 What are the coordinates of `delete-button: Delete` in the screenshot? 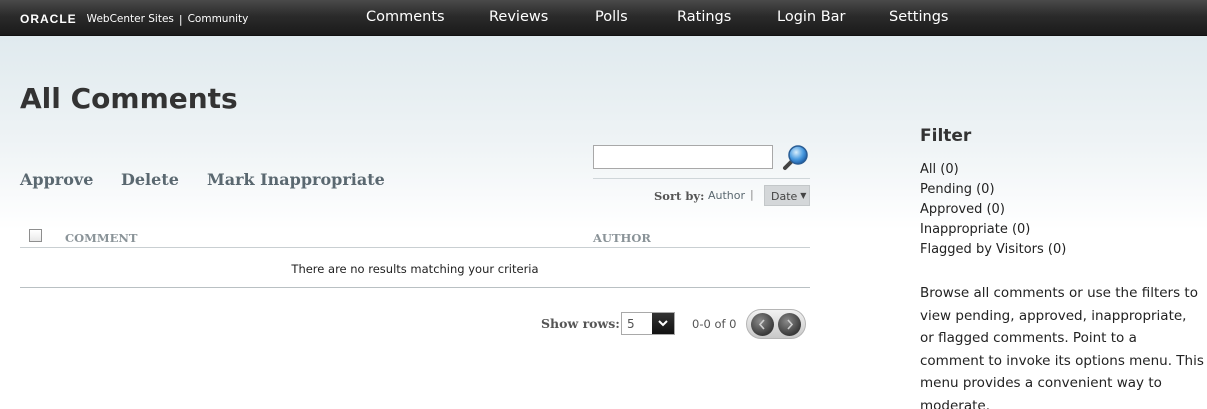 It's located at (150, 179).